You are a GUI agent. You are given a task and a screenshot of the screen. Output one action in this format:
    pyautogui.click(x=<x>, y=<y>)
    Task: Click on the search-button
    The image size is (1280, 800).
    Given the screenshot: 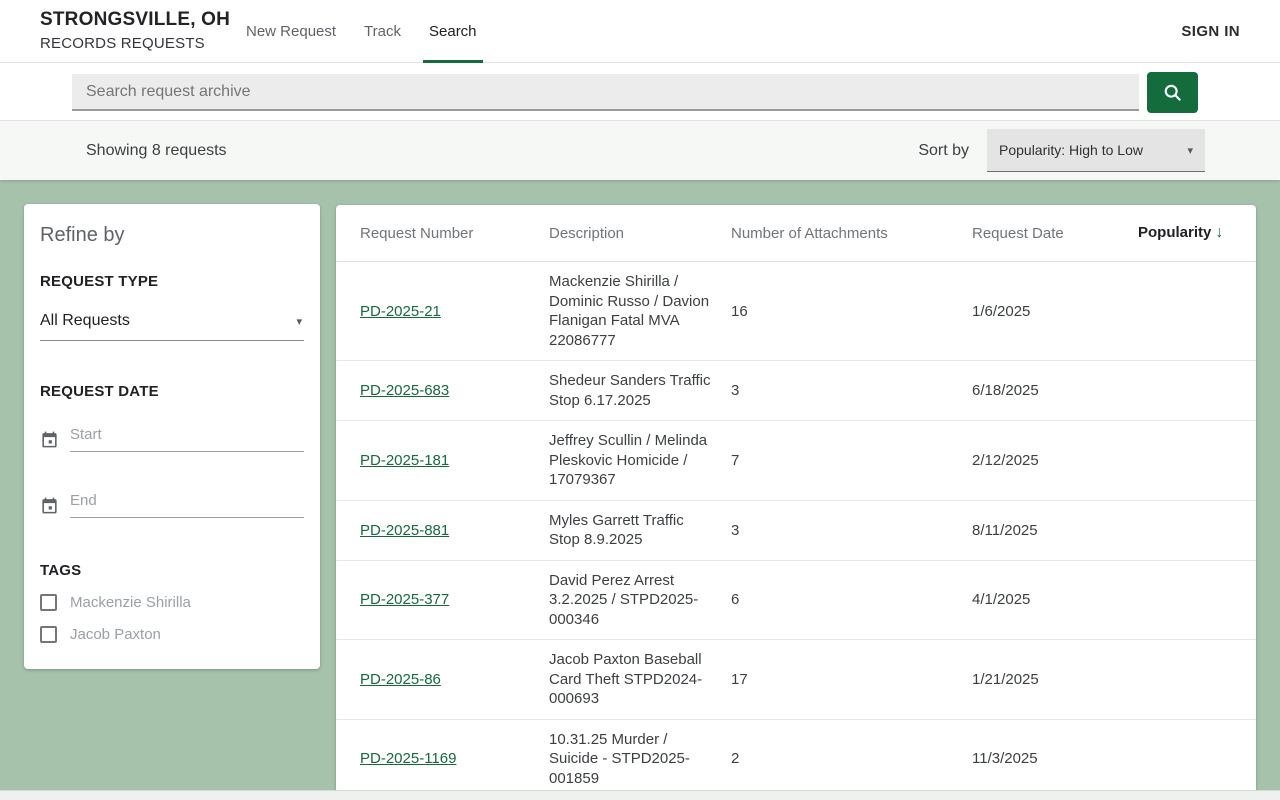 What is the action you would take?
    pyautogui.click(x=1172, y=92)
    